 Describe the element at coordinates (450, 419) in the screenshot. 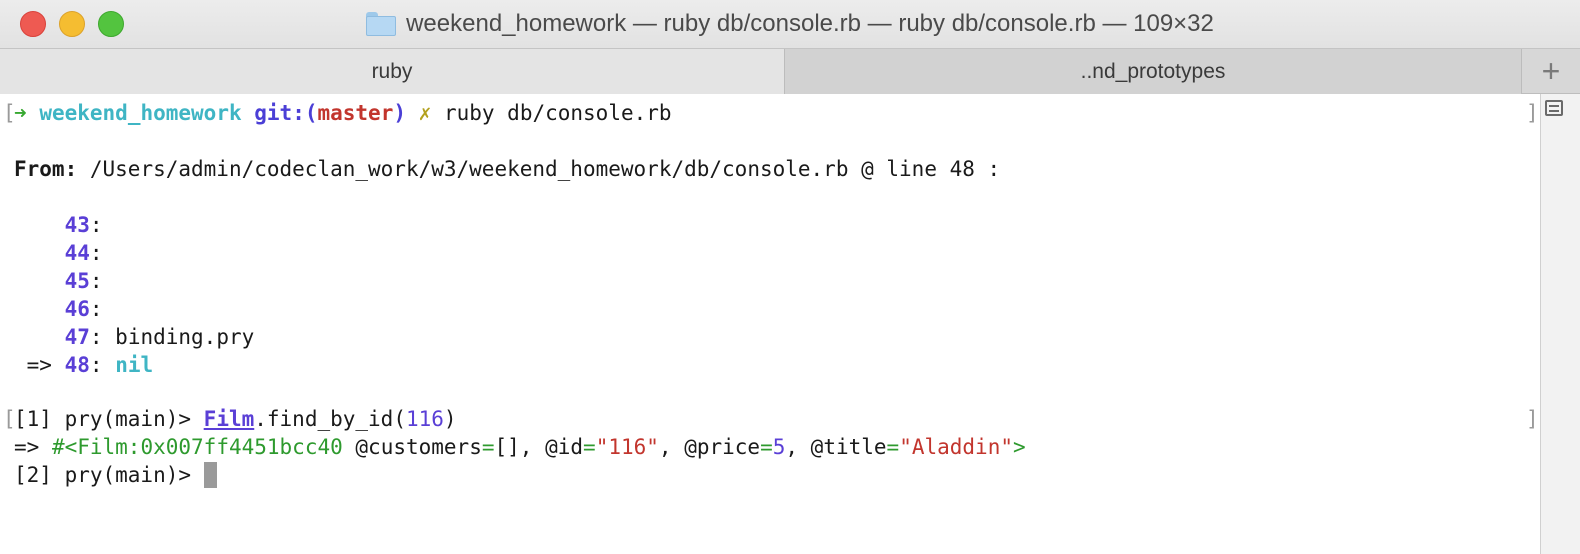

I see `method-close: )` at that location.